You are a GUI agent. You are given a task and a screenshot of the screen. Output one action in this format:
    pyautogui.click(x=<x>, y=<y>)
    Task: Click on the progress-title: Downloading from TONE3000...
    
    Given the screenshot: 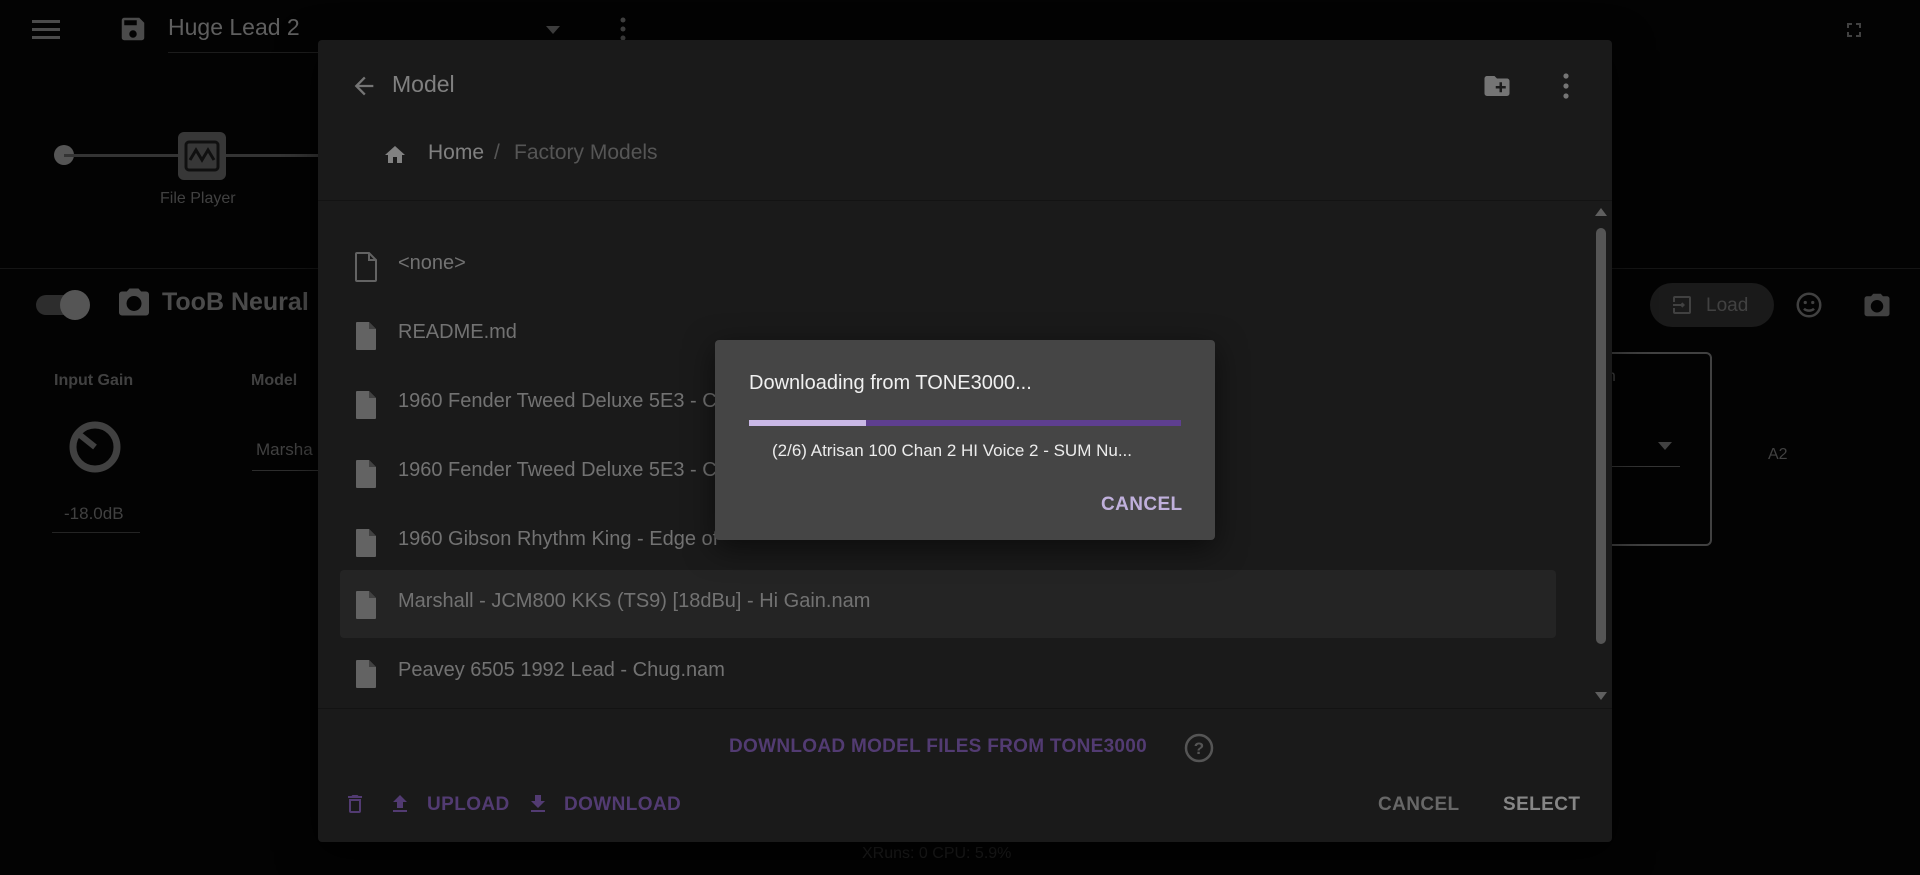 What is the action you would take?
    pyautogui.click(x=890, y=383)
    